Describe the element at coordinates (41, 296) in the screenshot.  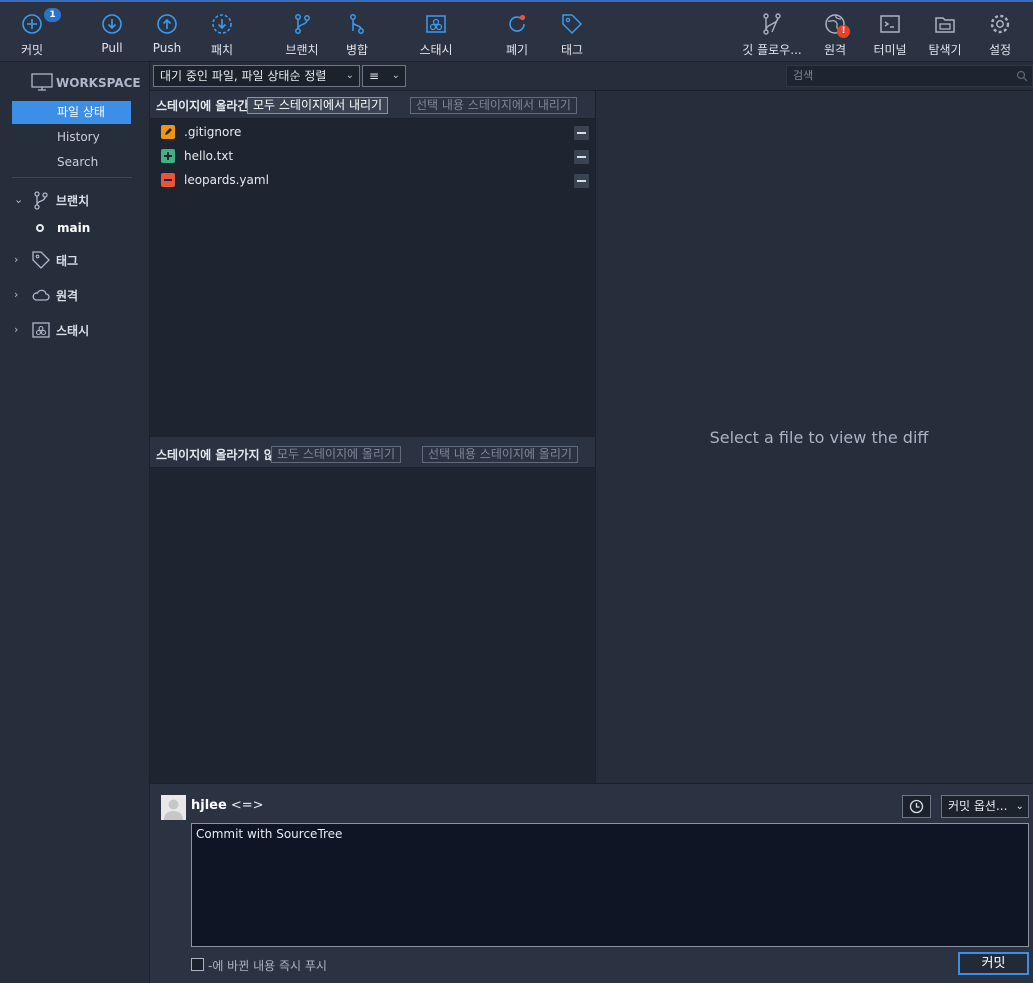
I see `cloud-icon` at that location.